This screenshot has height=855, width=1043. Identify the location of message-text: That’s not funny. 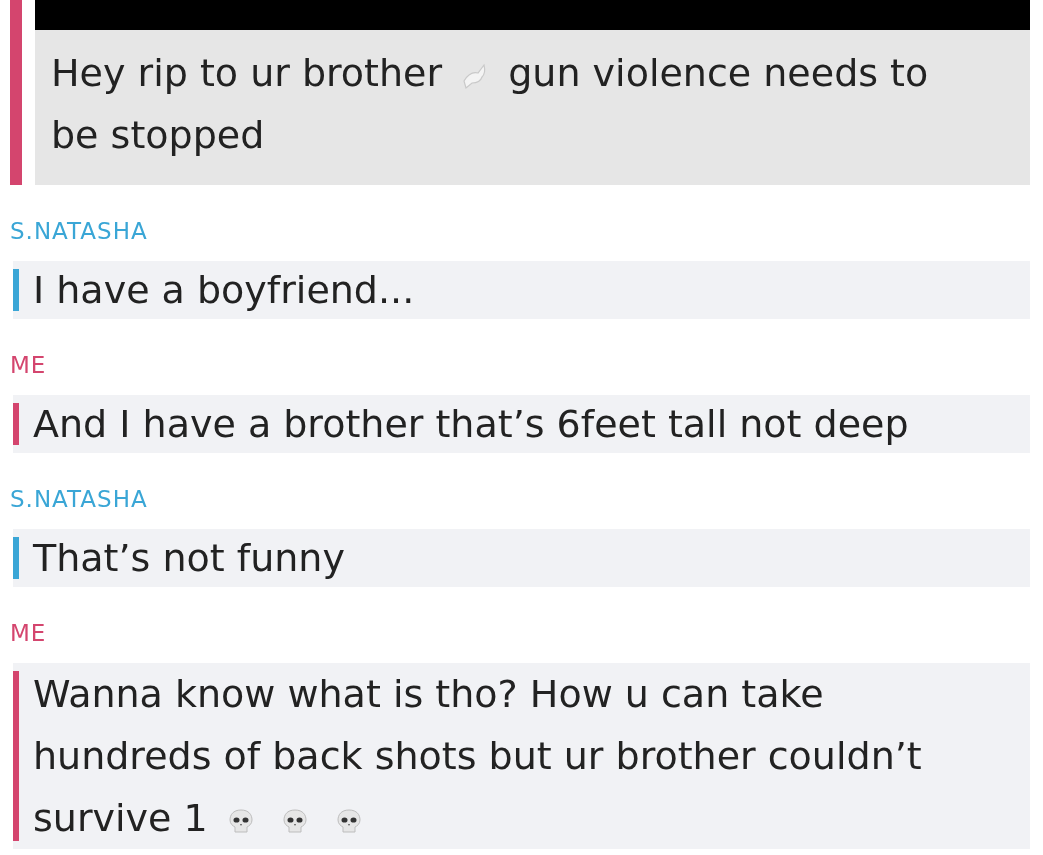
(189, 558).